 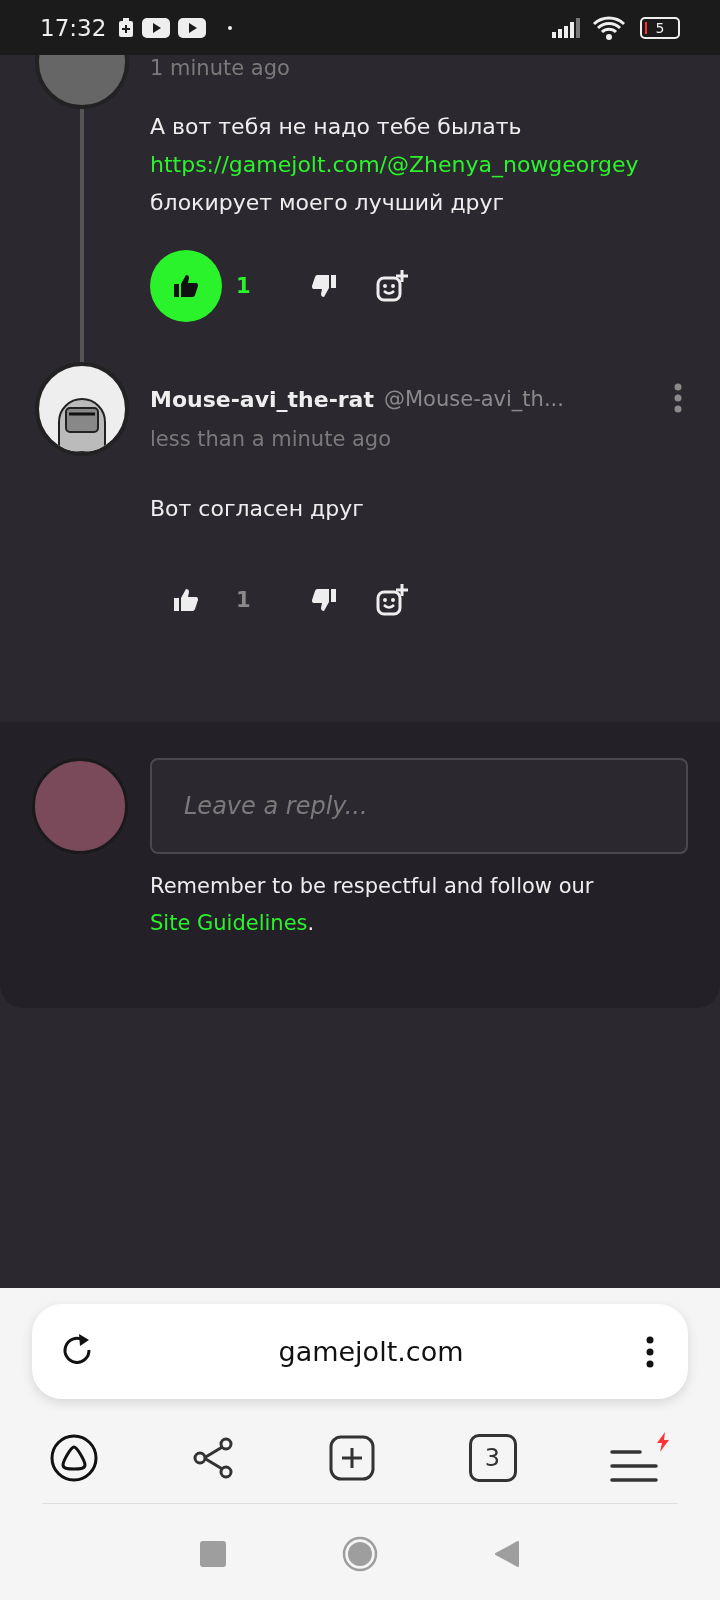 What do you see at coordinates (492, 1458) in the screenshot?
I see `tabs-count-button: 3` at bounding box center [492, 1458].